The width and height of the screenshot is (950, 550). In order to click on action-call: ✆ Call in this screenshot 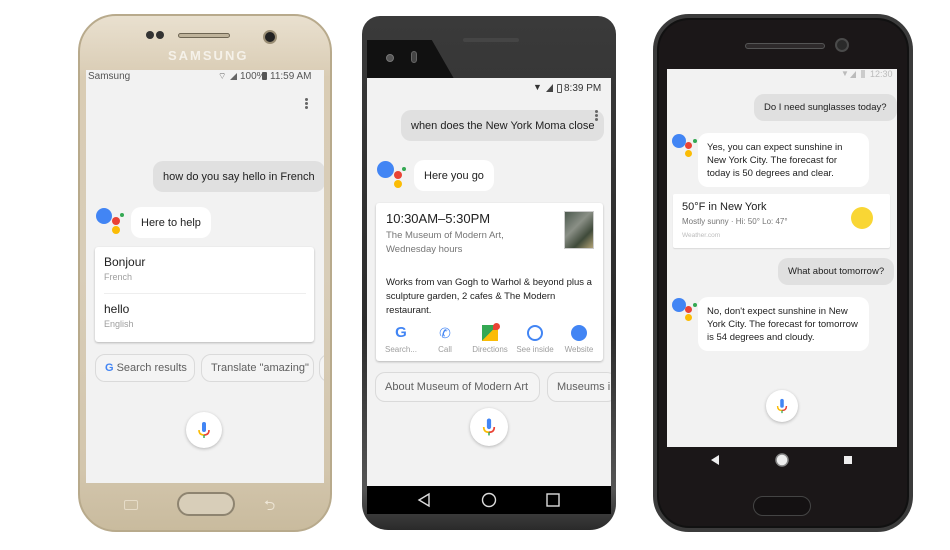, I will do `click(445, 339)`.